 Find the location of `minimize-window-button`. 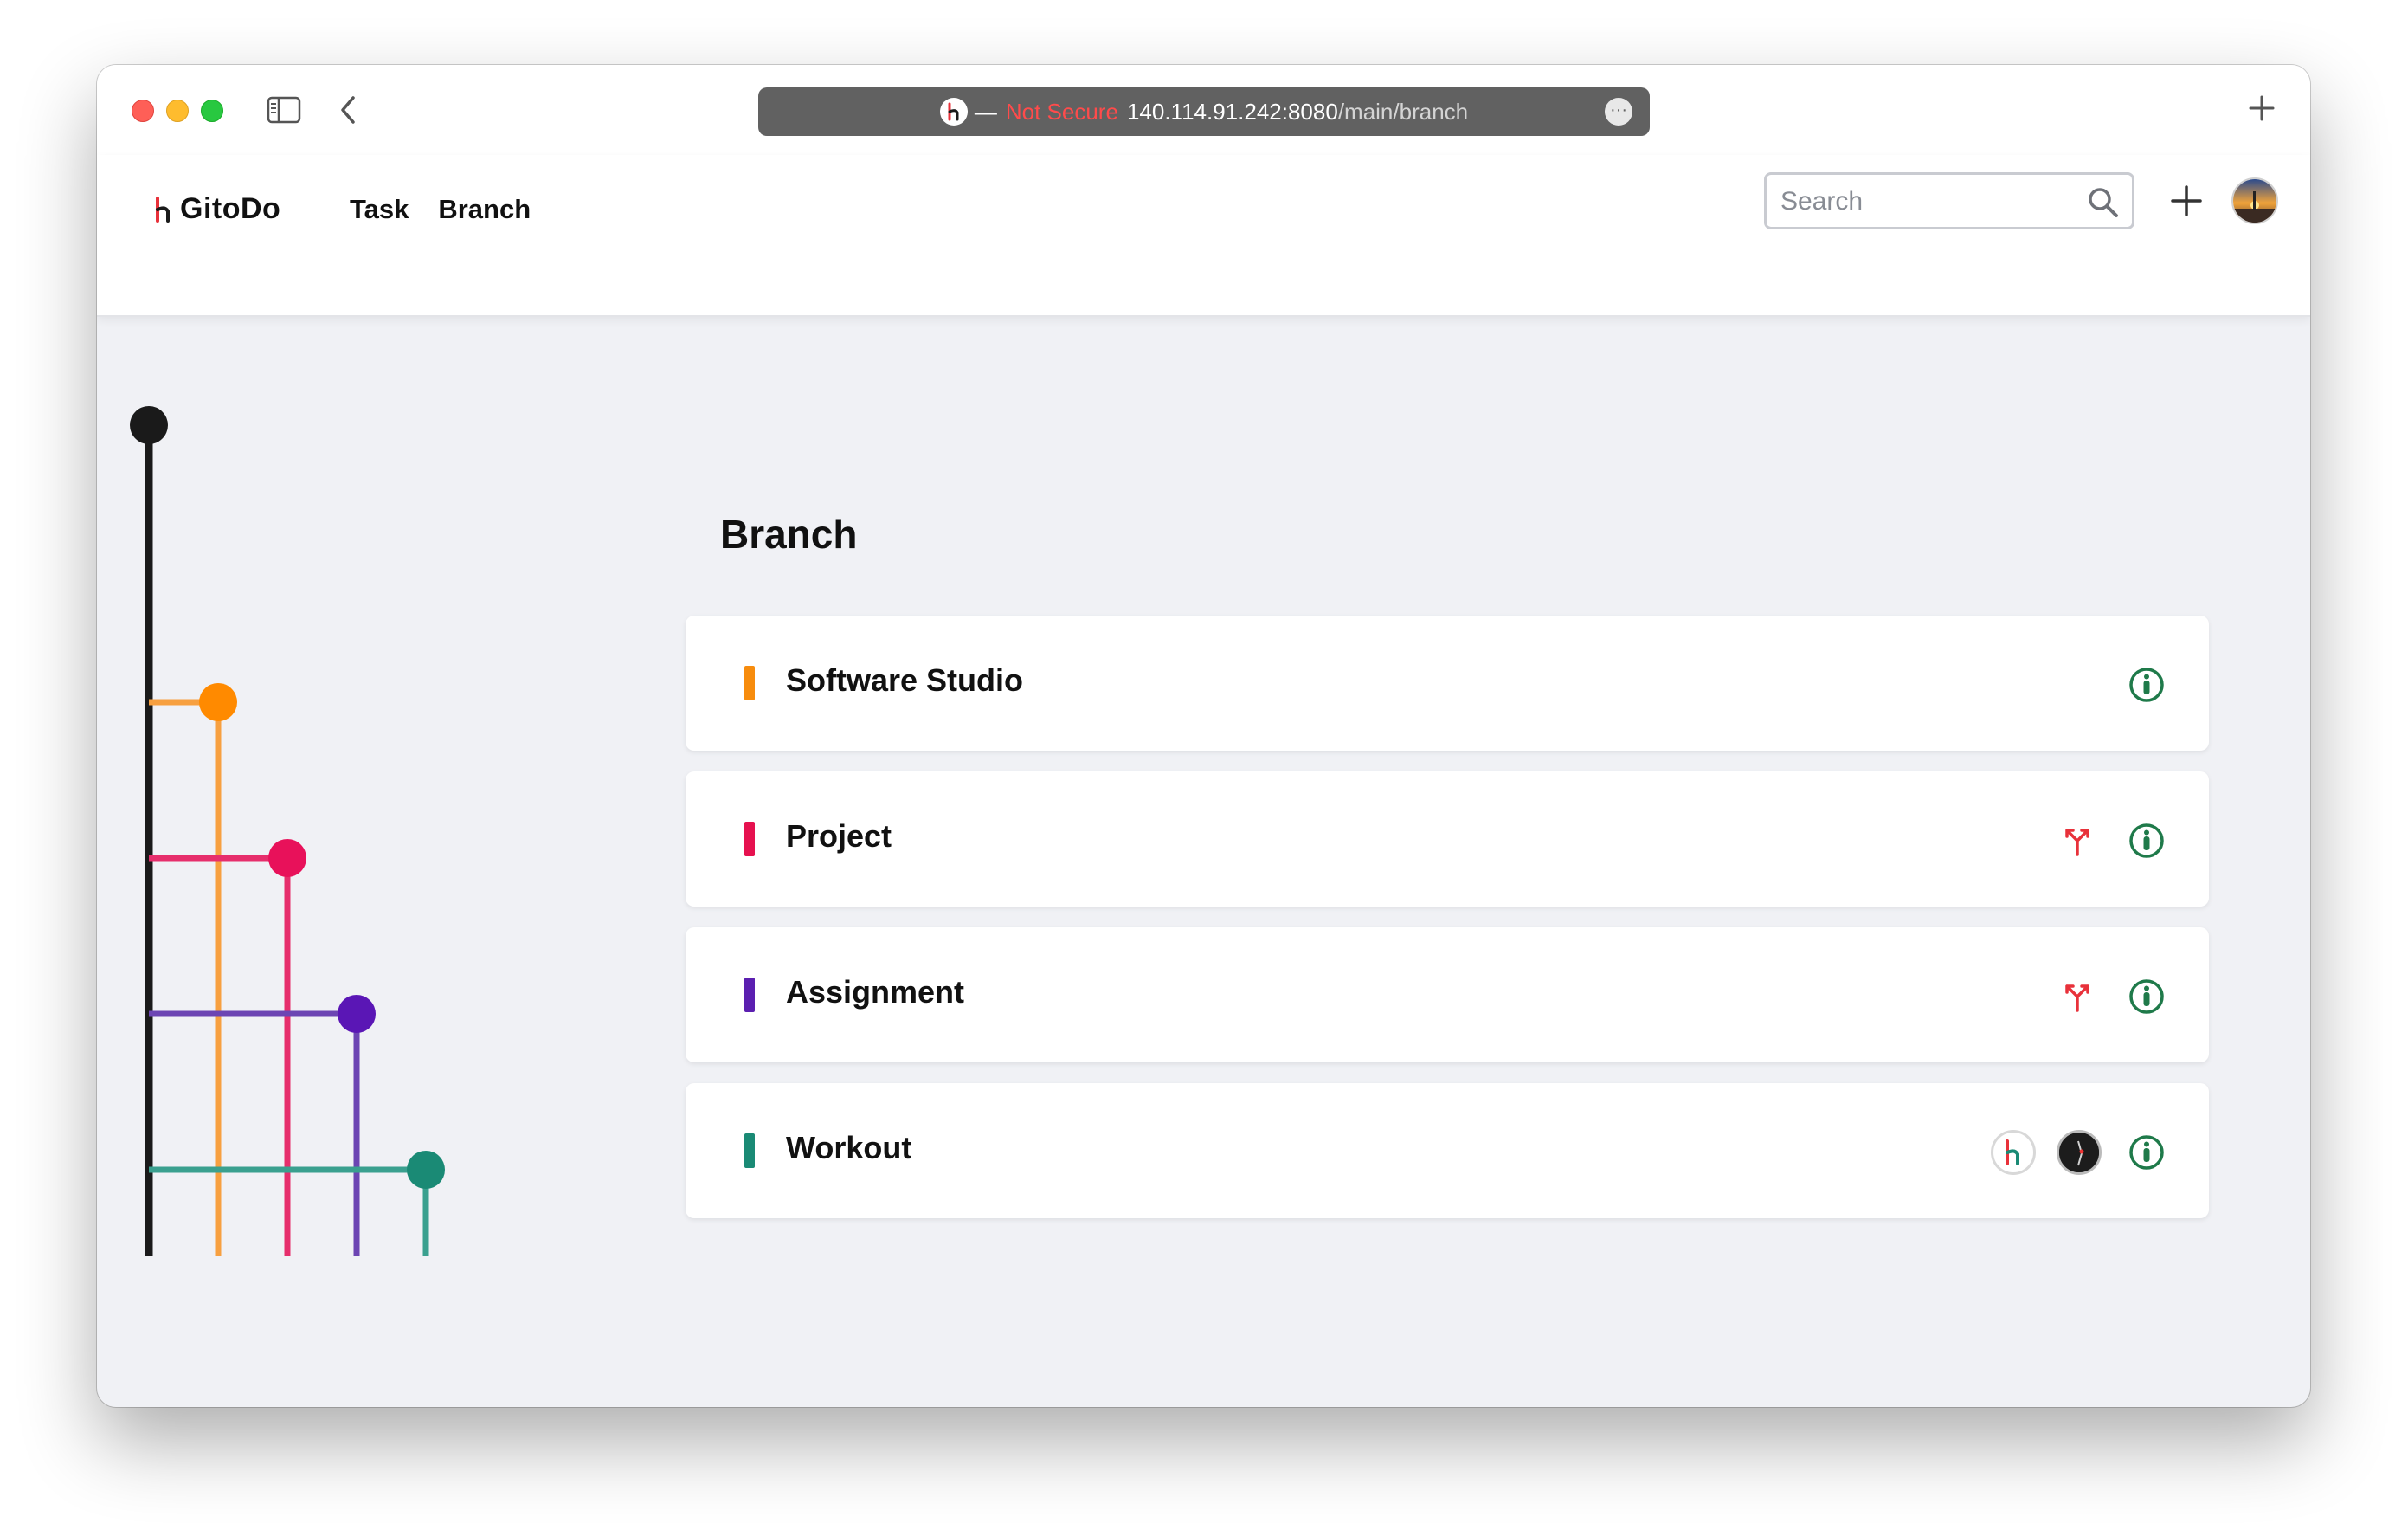

minimize-window-button is located at coordinates (177, 111).